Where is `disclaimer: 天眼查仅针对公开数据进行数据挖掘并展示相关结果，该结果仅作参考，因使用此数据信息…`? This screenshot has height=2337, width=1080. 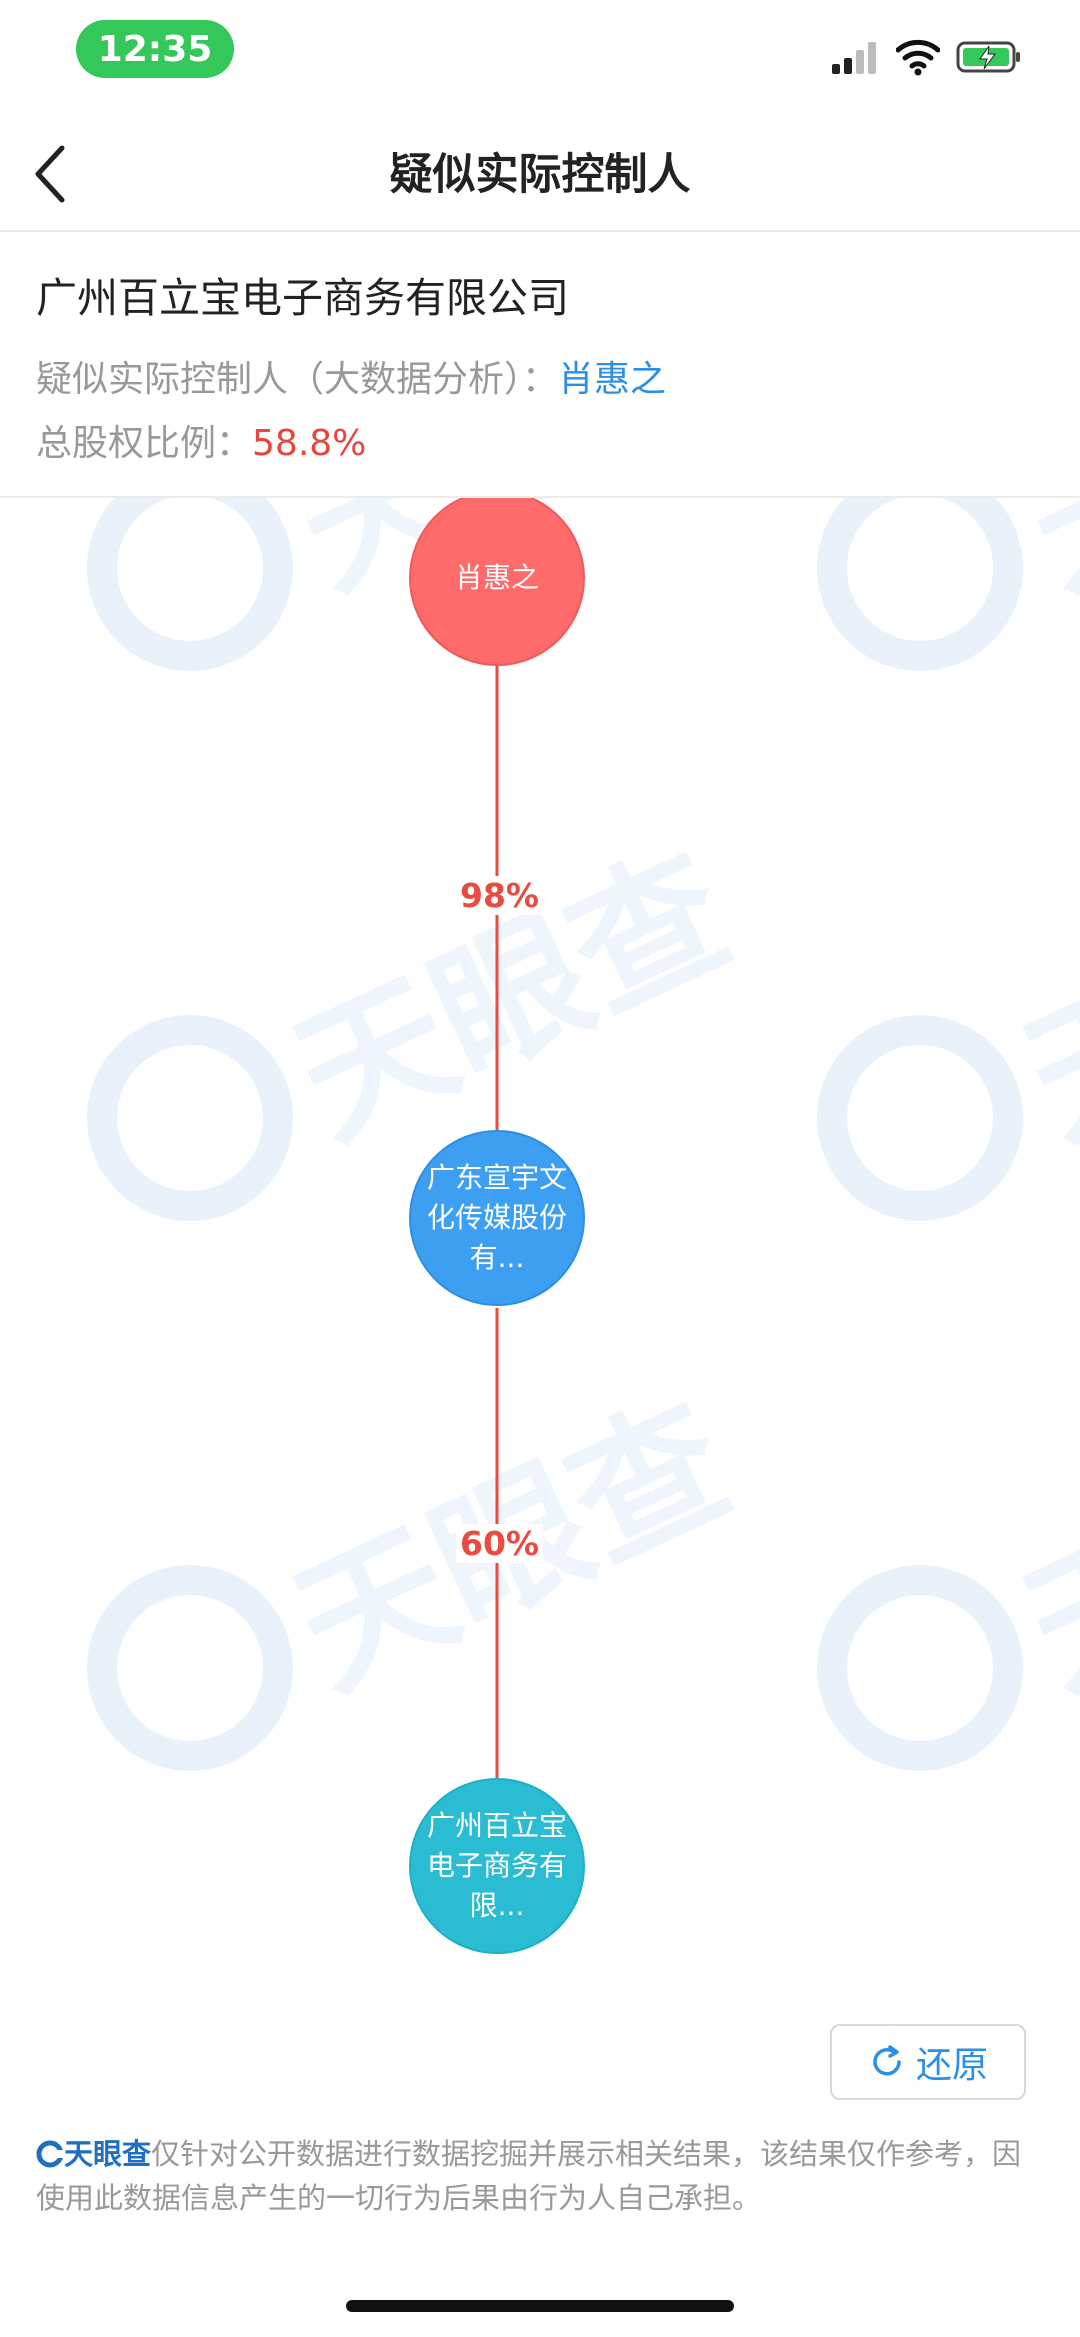 disclaimer: 天眼查仅针对公开数据进行数据挖掘并展示相关结果，该结果仅作参考，因使用此数据信息… is located at coordinates (541, 2176).